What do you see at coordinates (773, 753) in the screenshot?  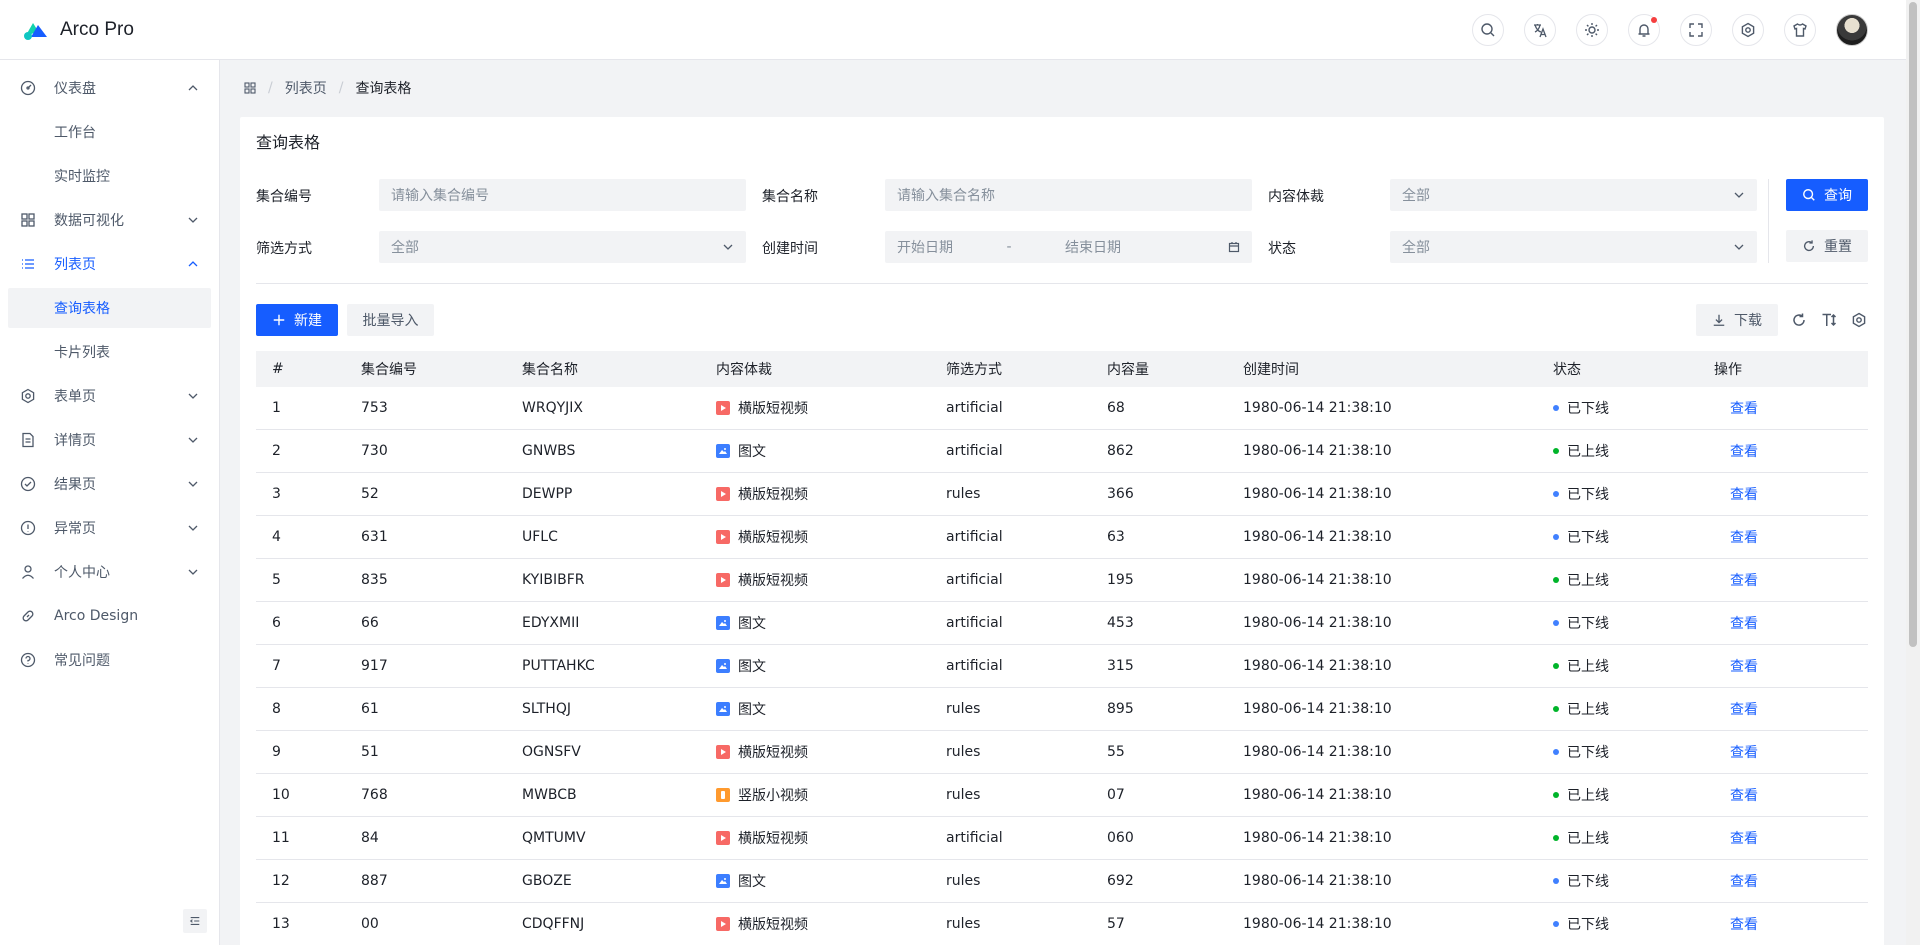 I see `content-type-text: 横版短视频` at bounding box center [773, 753].